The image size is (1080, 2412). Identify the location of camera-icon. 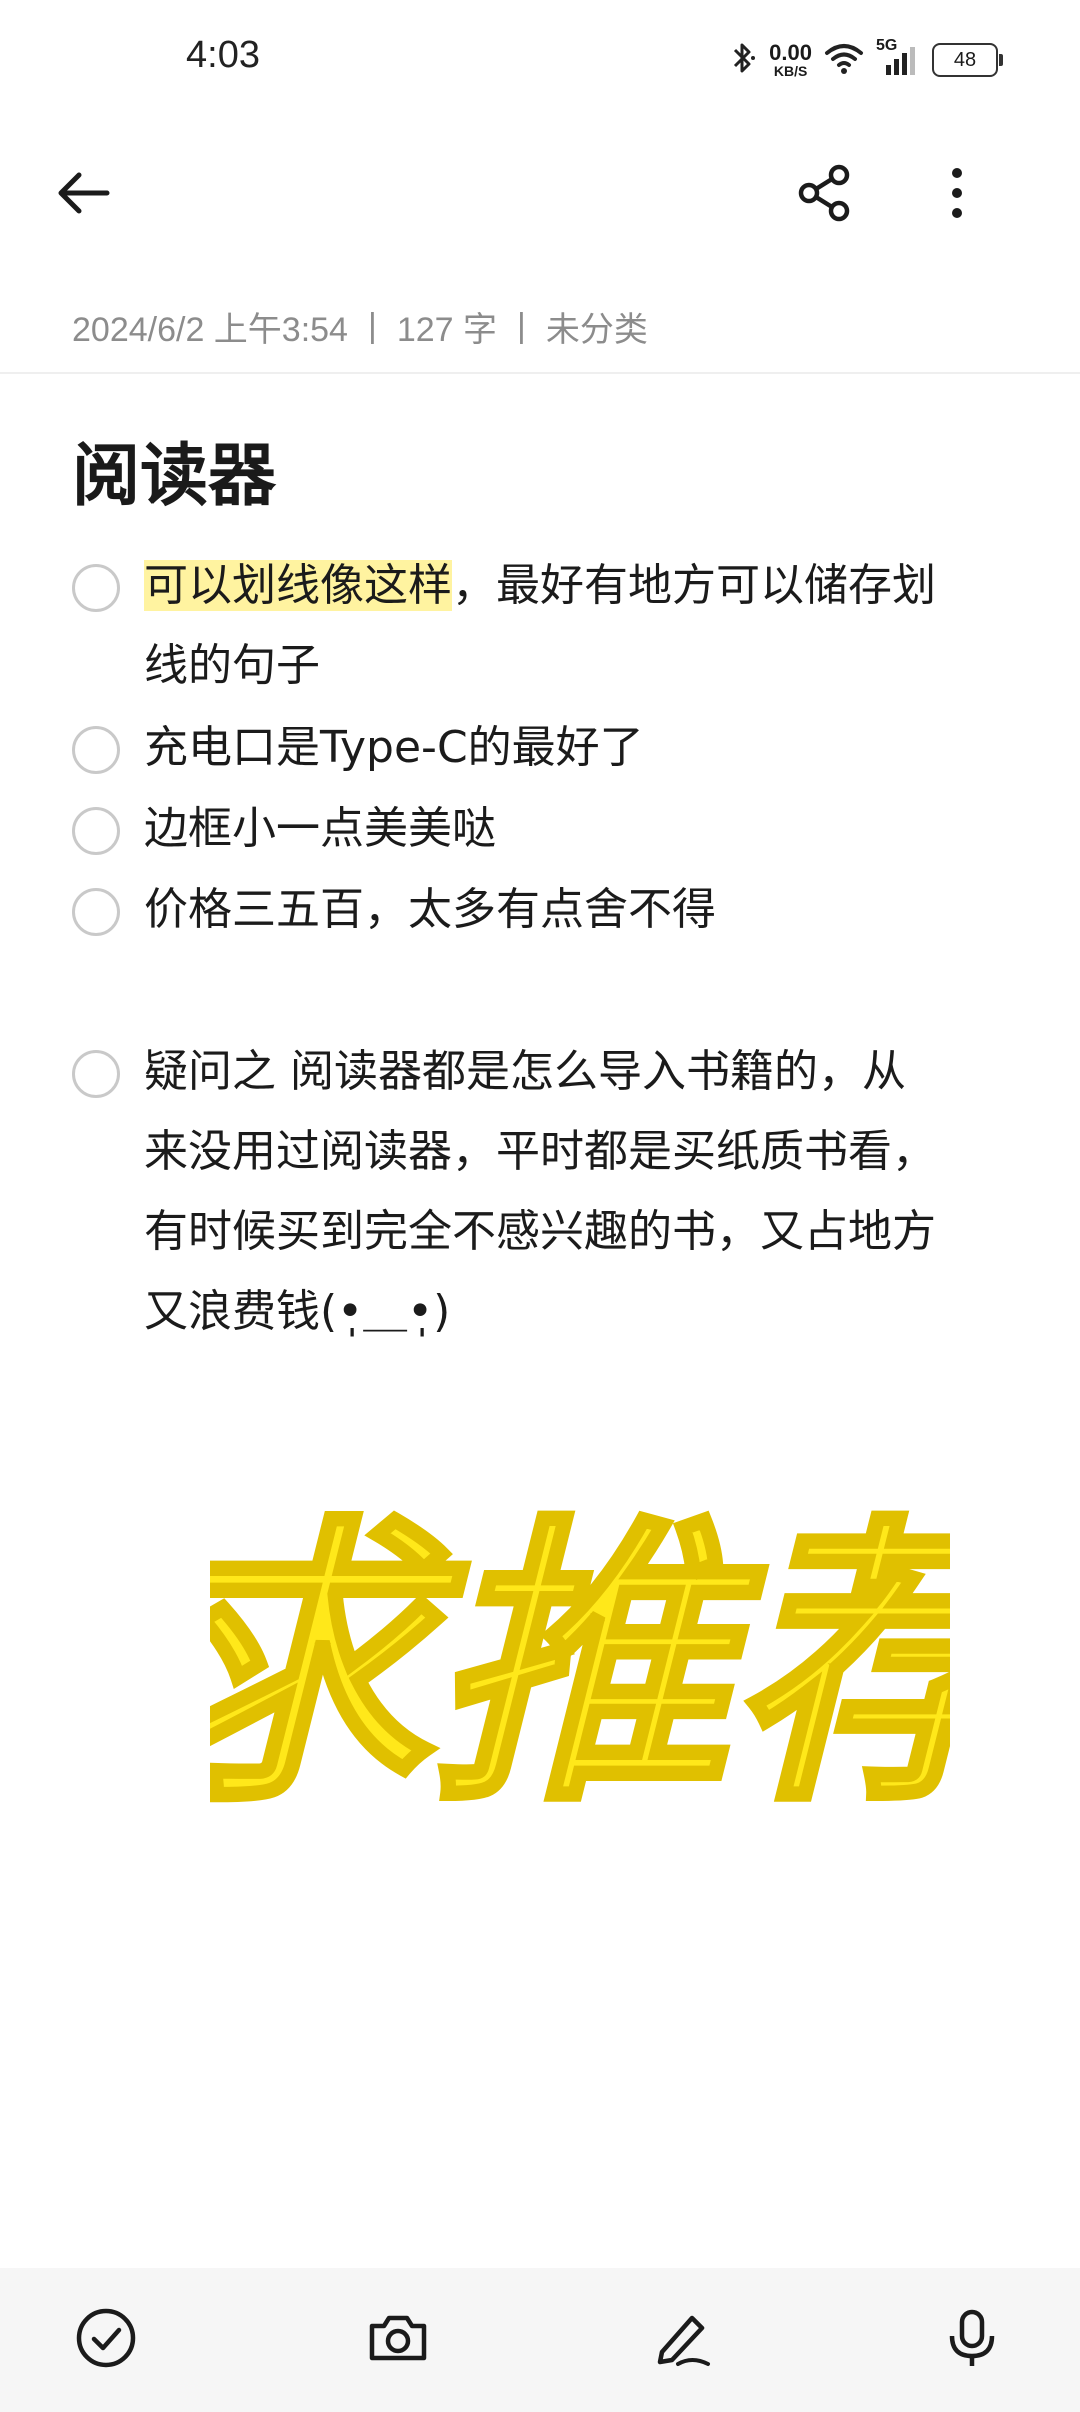
(398, 2340).